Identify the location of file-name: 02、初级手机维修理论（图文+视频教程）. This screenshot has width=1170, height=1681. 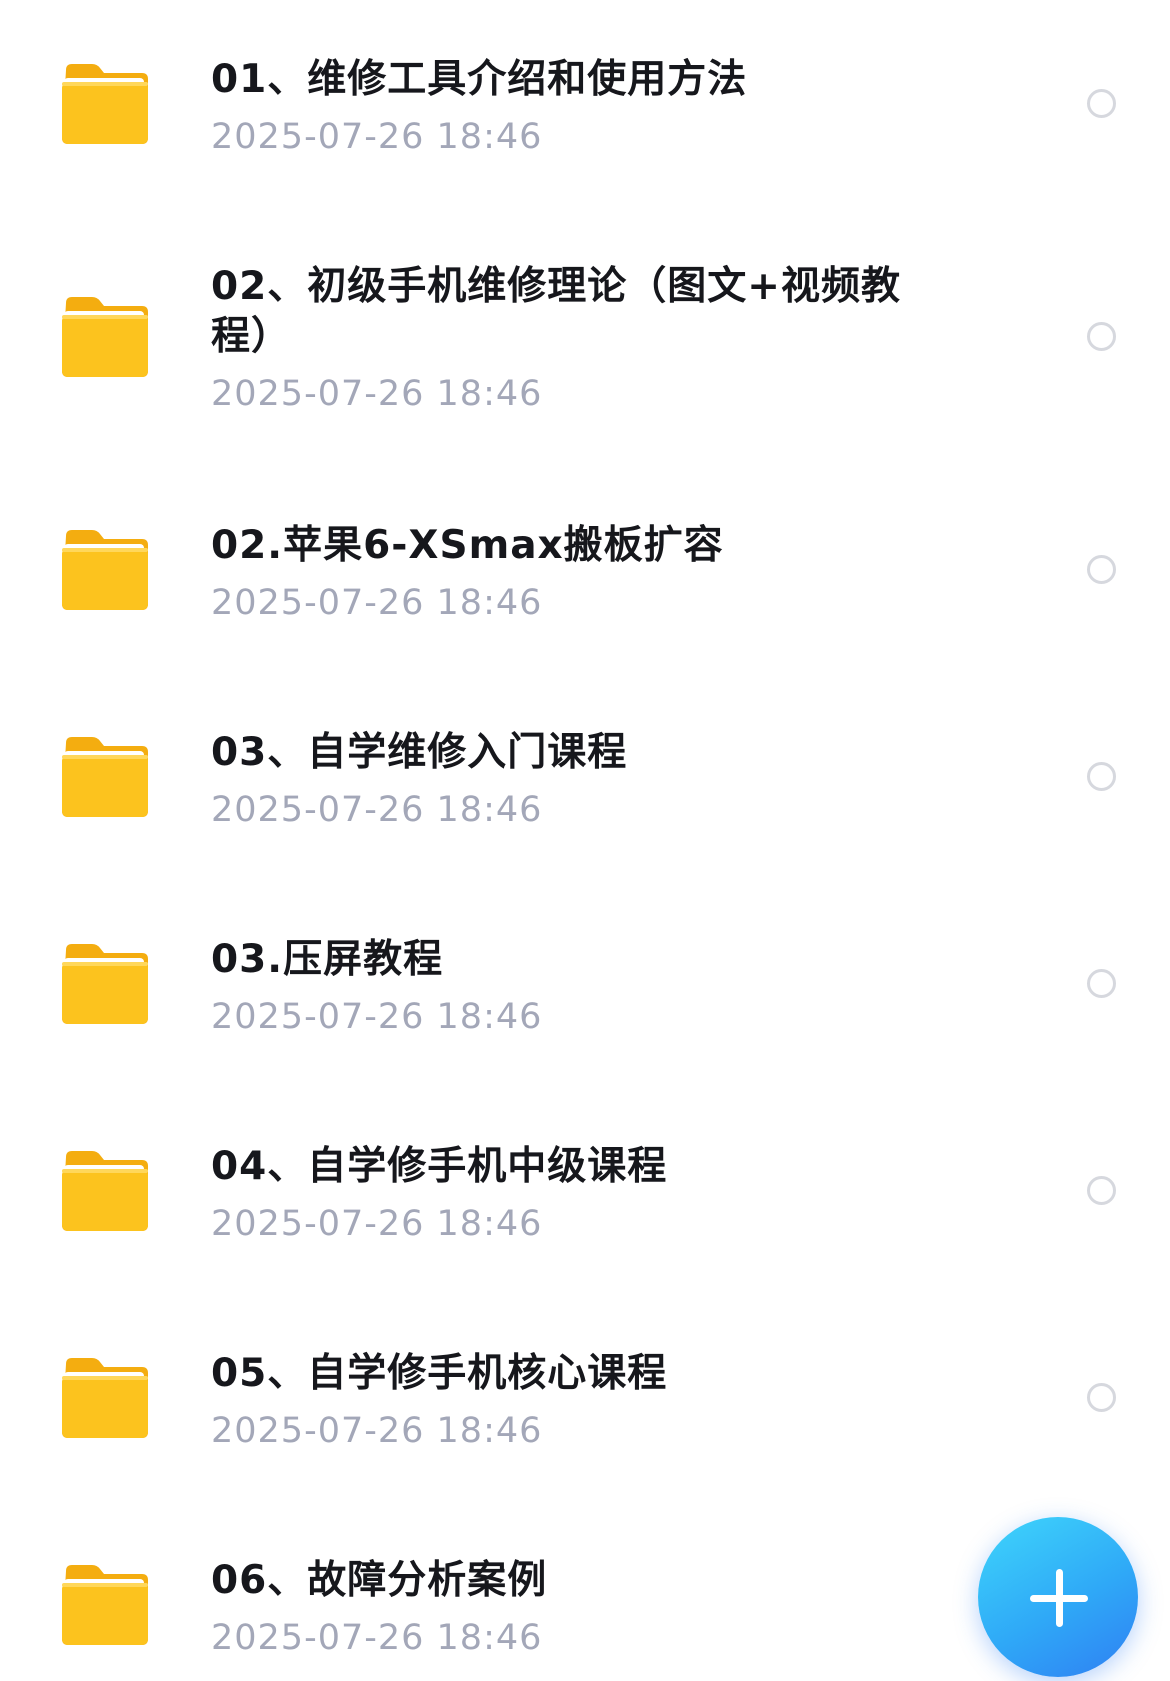
(556, 311).